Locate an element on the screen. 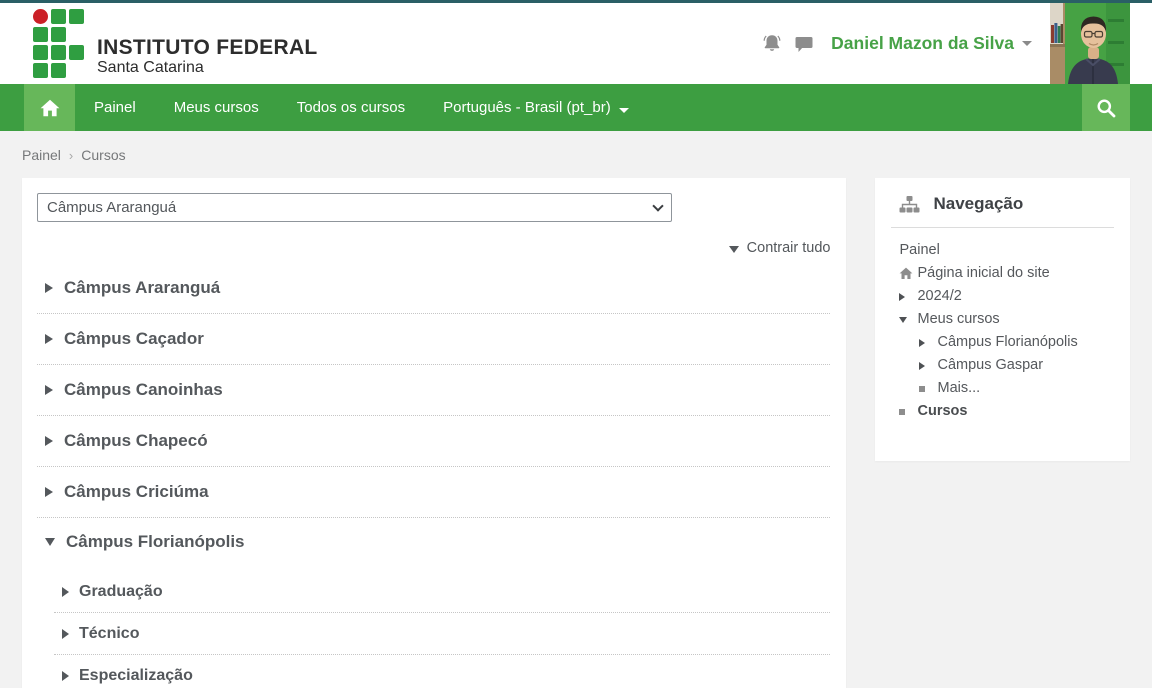 This screenshot has width=1152, height=688. tree-item-campus-florianopolis: Câmpus Florianópolis is located at coordinates (1009, 342).